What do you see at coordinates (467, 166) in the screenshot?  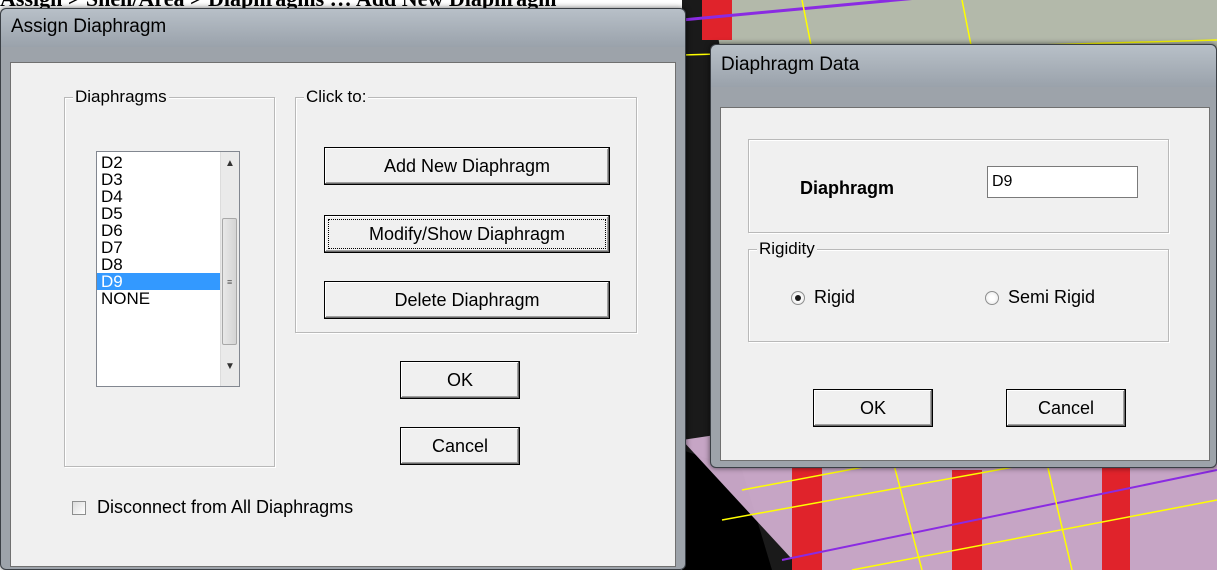 I see `add-new-diaphragm-button: Add New Diaphragm` at bounding box center [467, 166].